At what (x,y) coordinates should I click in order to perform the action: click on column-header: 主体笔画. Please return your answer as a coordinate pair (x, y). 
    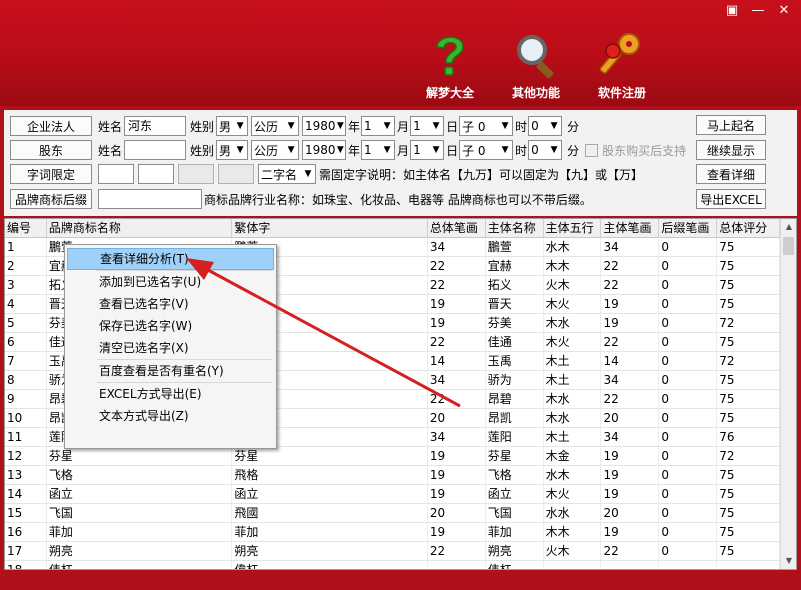
    Looking at the image, I should click on (630, 228).